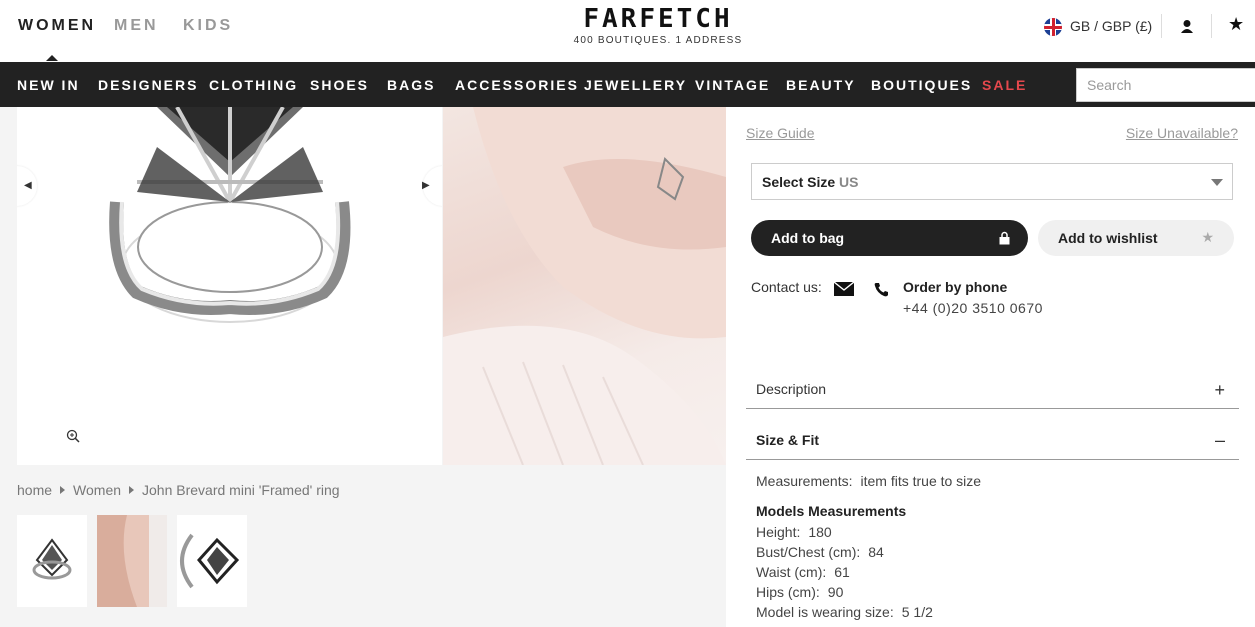 This screenshot has height=627, width=1255. I want to click on measurement-bust: Bust/Chest (cm): 84, so click(820, 552).